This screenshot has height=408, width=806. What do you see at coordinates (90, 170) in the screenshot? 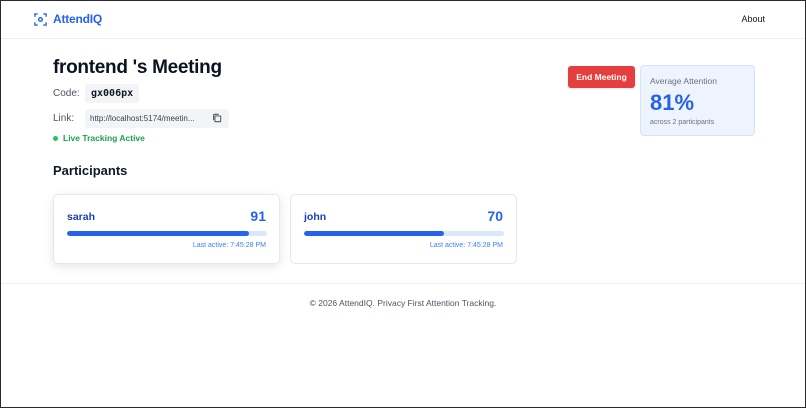
I see `participants-heading: Participants` at bounding box center [90, 170].